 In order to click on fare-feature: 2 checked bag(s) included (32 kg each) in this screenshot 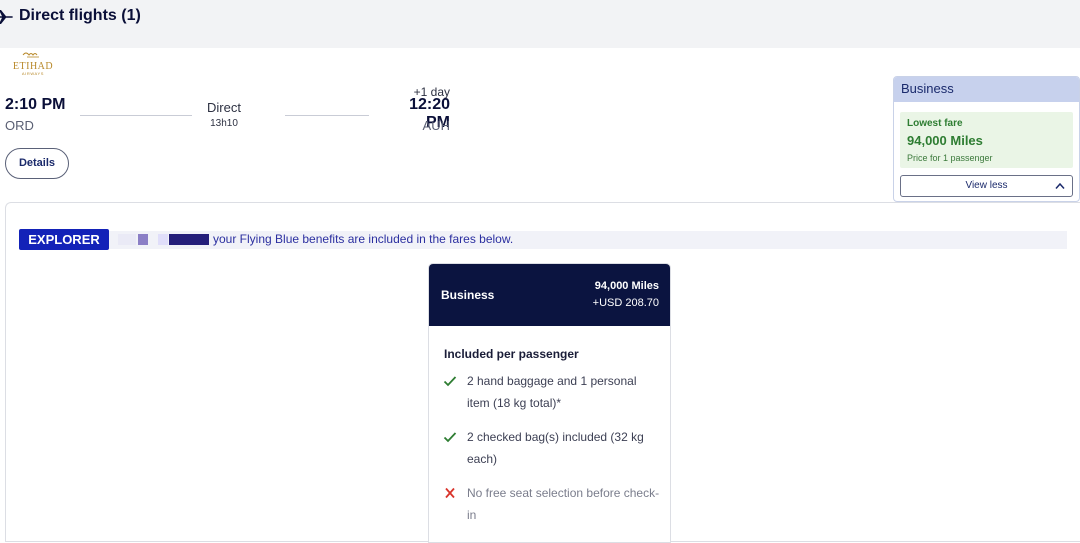, I will do `click(555, 448)`.